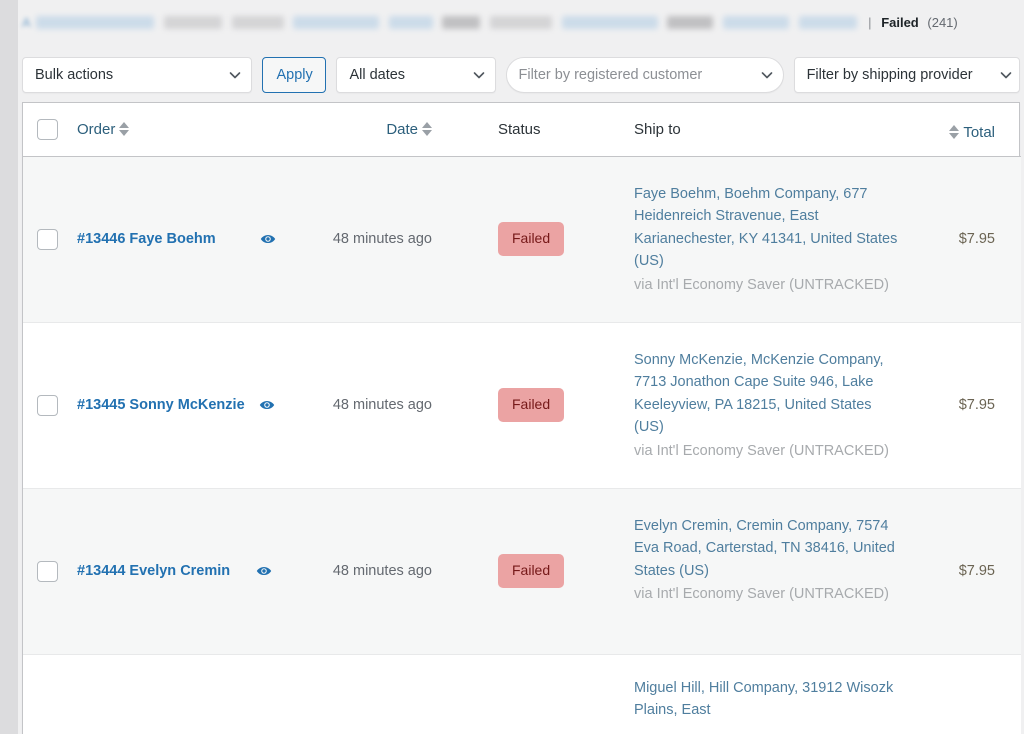 This screenshot has height=734, width=1024. I want to click on order-link: #13446 Faye Boehm, so click(146, 239).